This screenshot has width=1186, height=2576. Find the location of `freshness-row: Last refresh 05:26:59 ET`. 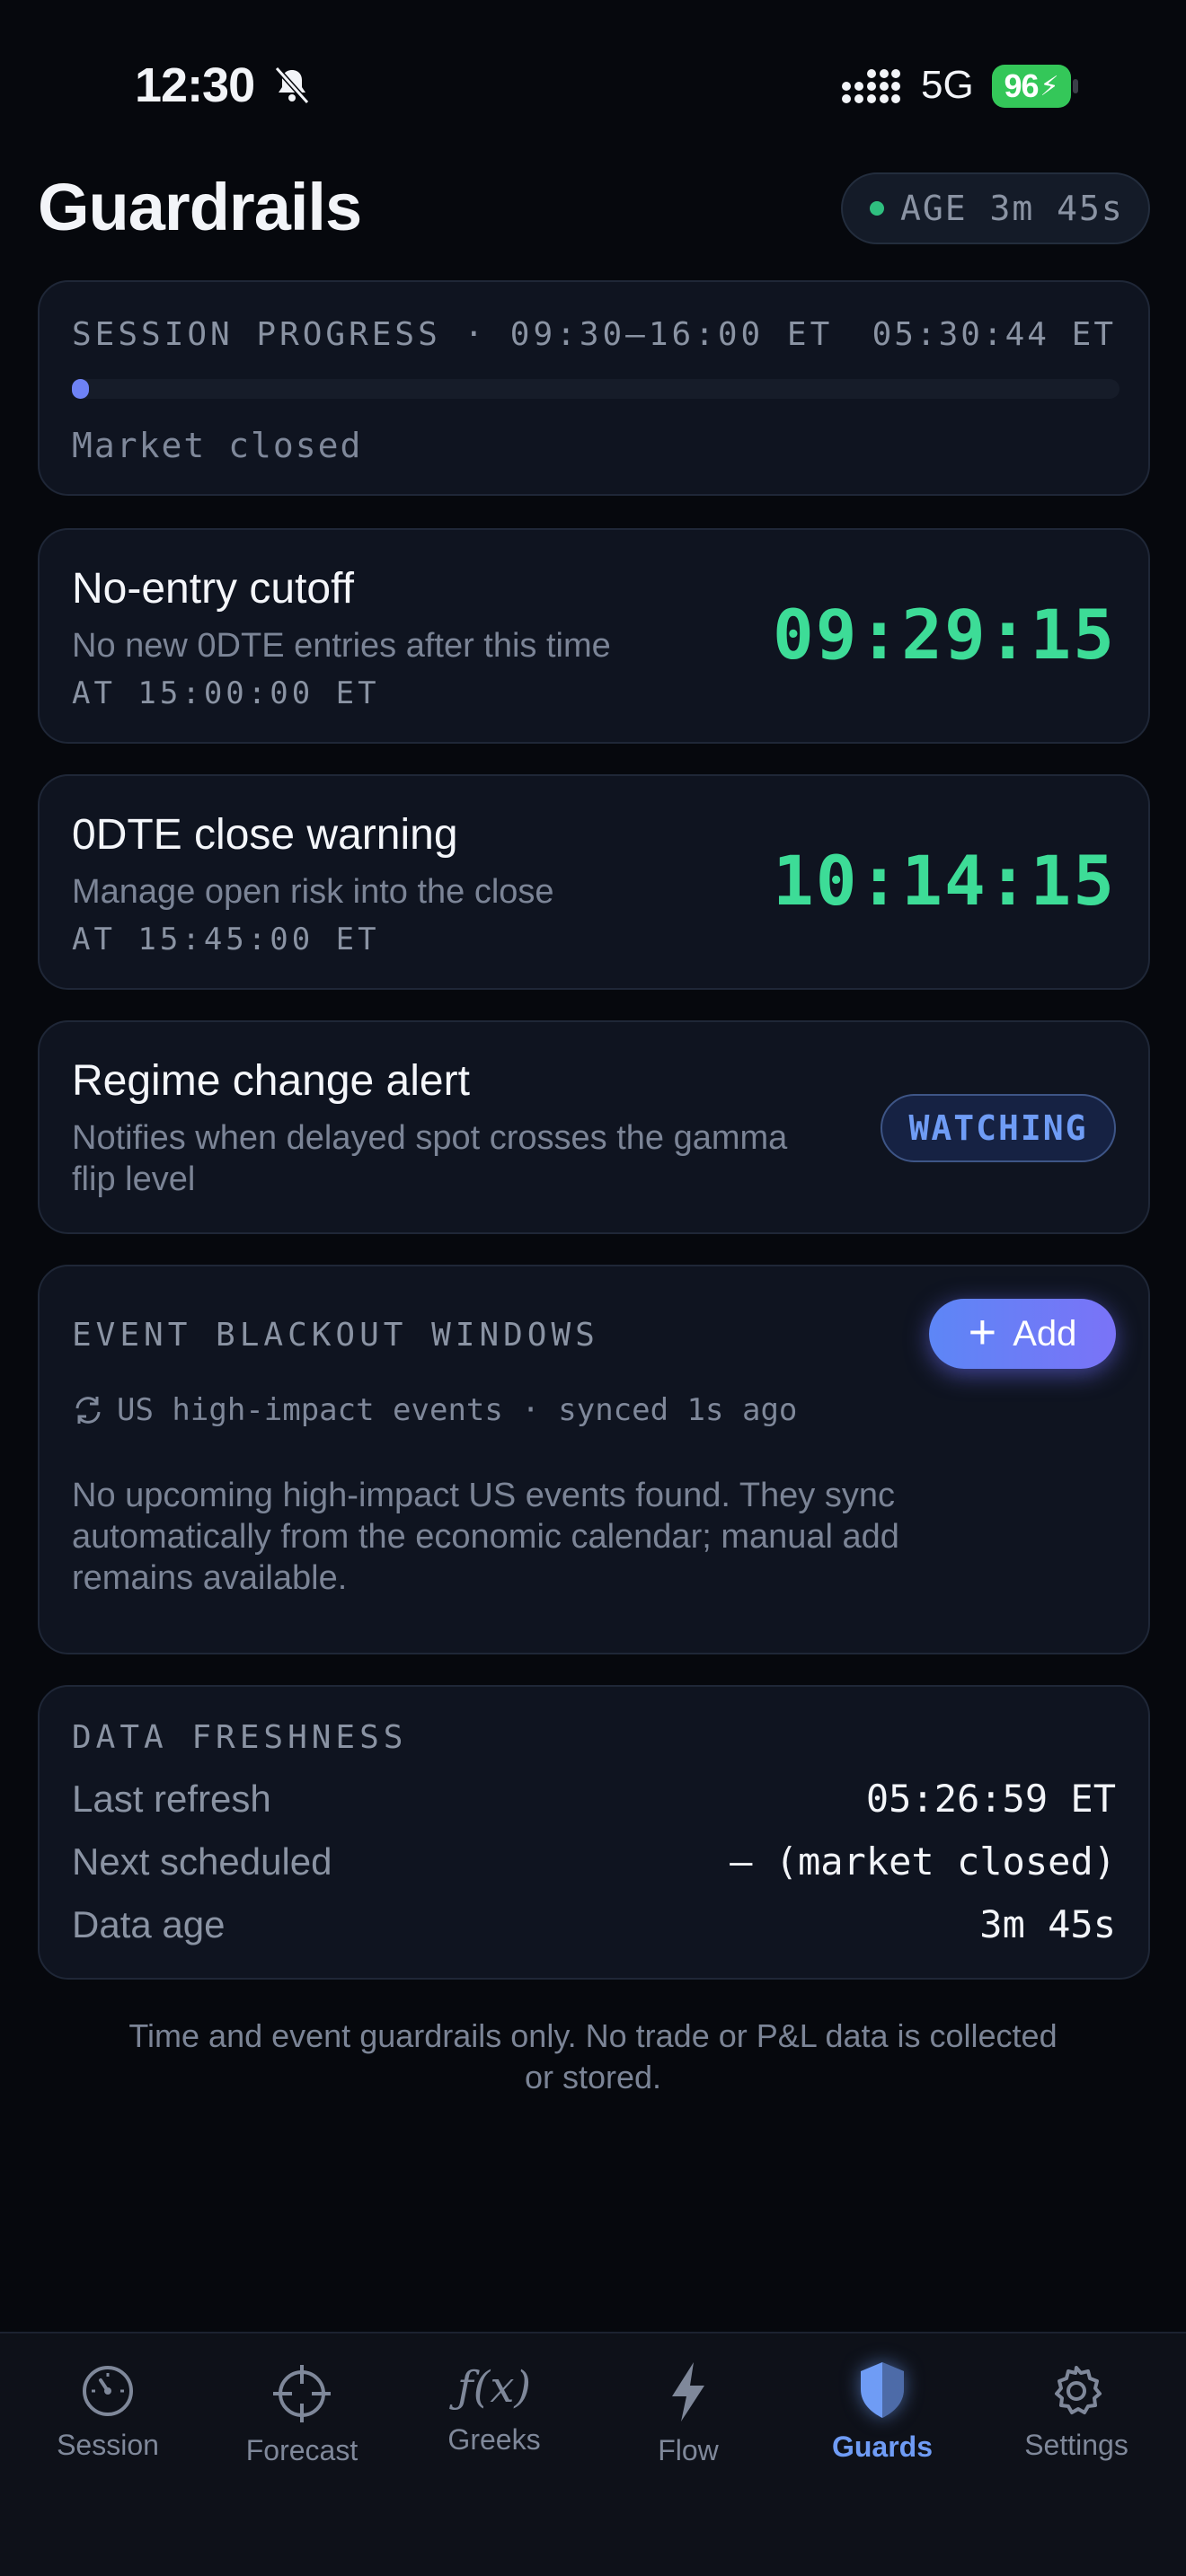

freshness-row: Last refresh 05:26:59 ET is located at coordinates (594, 1799).